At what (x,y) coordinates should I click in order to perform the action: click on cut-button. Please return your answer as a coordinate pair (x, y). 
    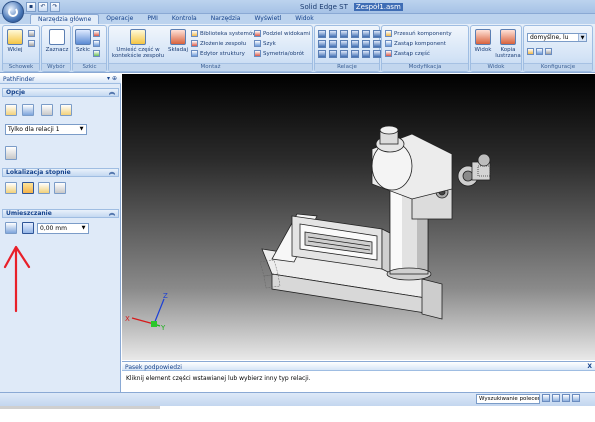
    Looking at the image, I should click on (31, 33).